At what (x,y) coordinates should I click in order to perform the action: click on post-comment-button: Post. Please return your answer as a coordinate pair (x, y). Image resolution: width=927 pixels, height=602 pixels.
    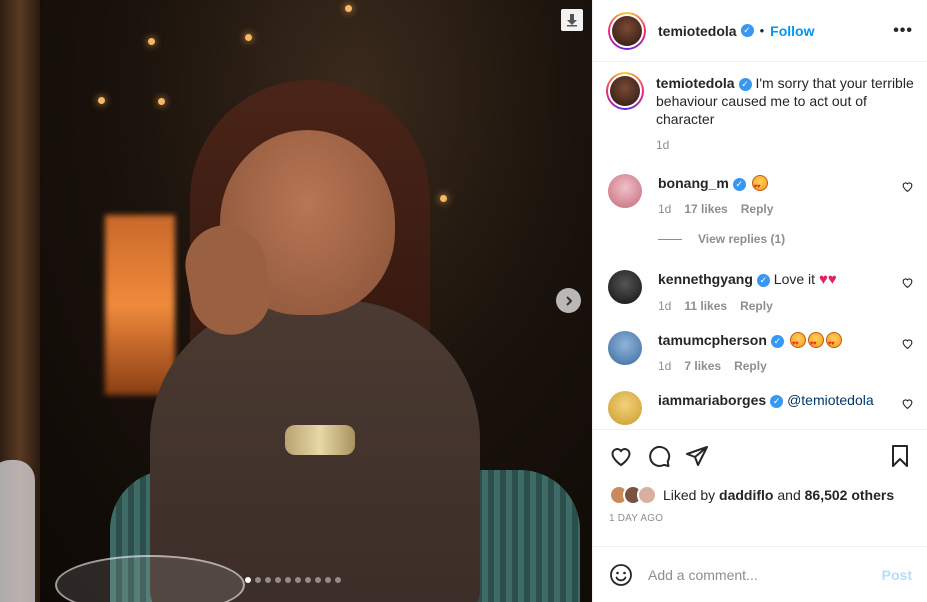
    Looking at the image, I should click on (897, 575).